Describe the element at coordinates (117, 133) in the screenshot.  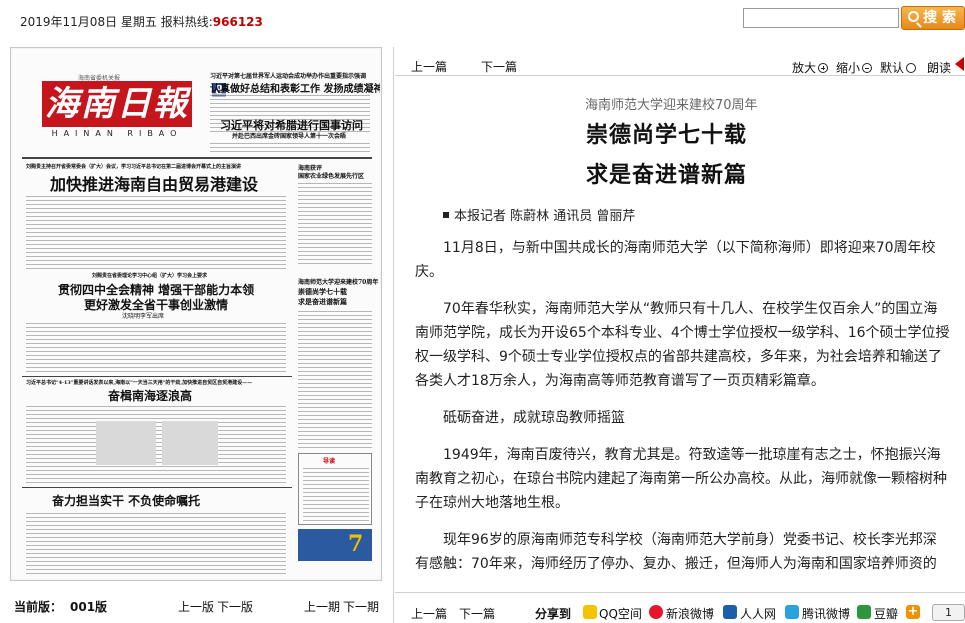
I see `masthead-pinyin: HAINAN RIBAO` at that location.